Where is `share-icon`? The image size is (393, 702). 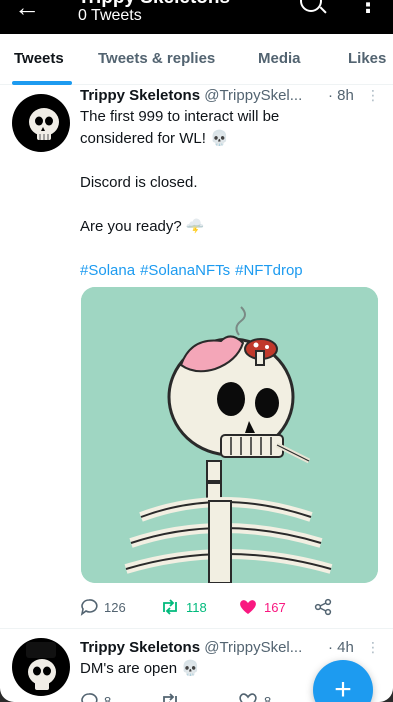 share-icon is located at coordinates (323, 607).